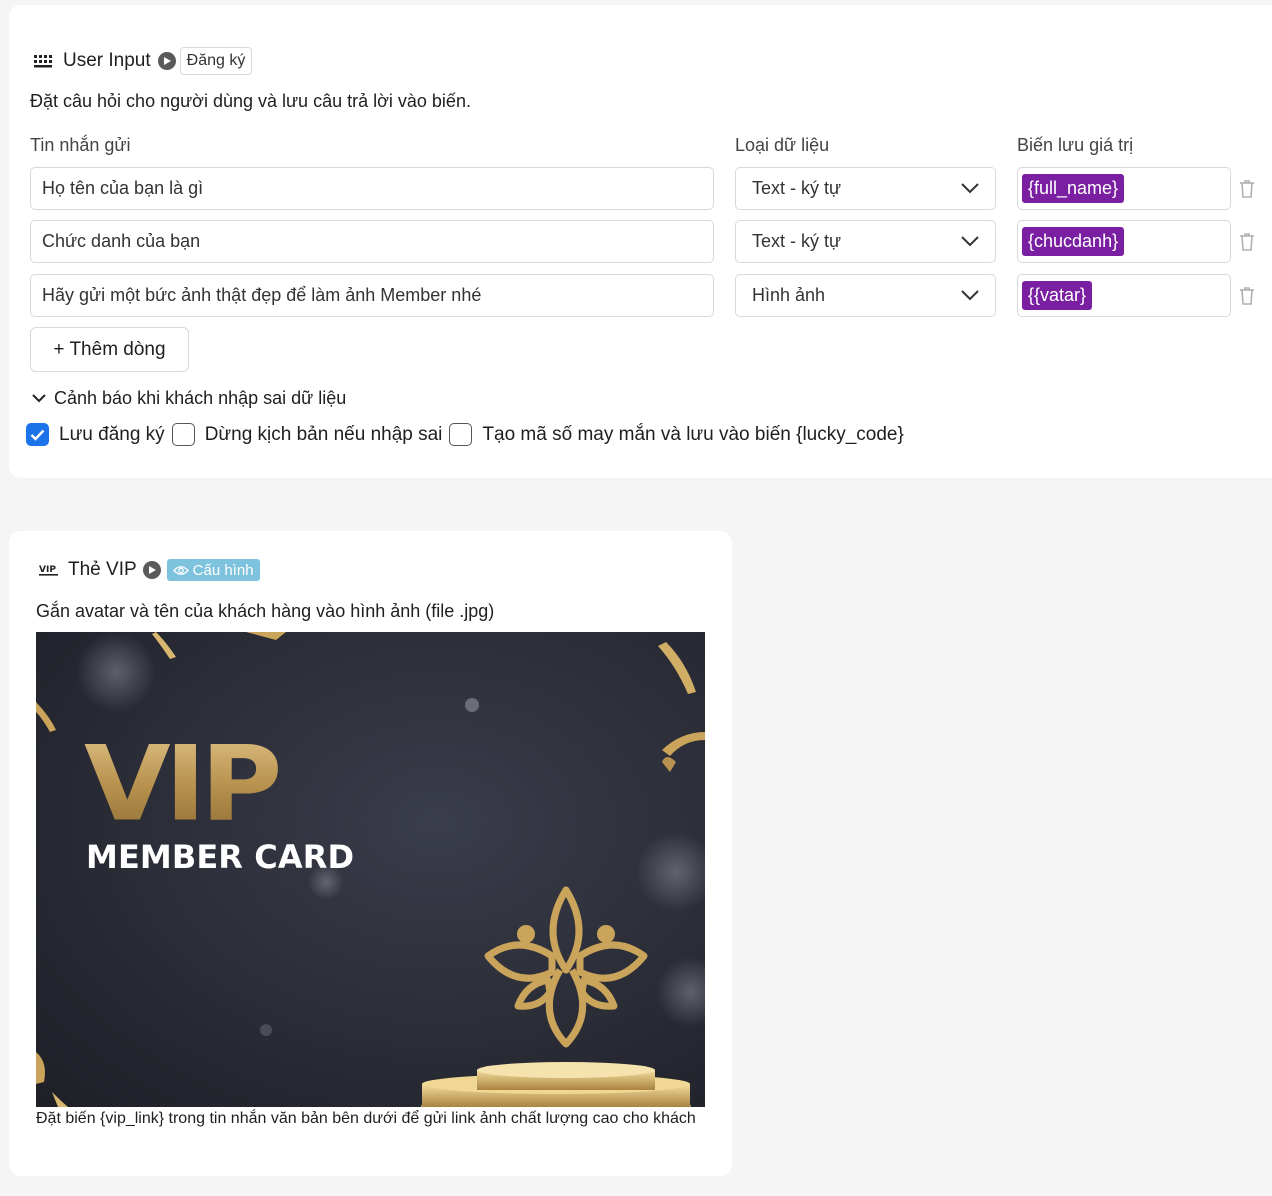 Image resolution: width=1272 pixels, height=1196 pixels. What do you see at coordinates (102, 569) in the screenshot?
I see `vip-title: Thẻ VIP` at bounding box center [102, 569].